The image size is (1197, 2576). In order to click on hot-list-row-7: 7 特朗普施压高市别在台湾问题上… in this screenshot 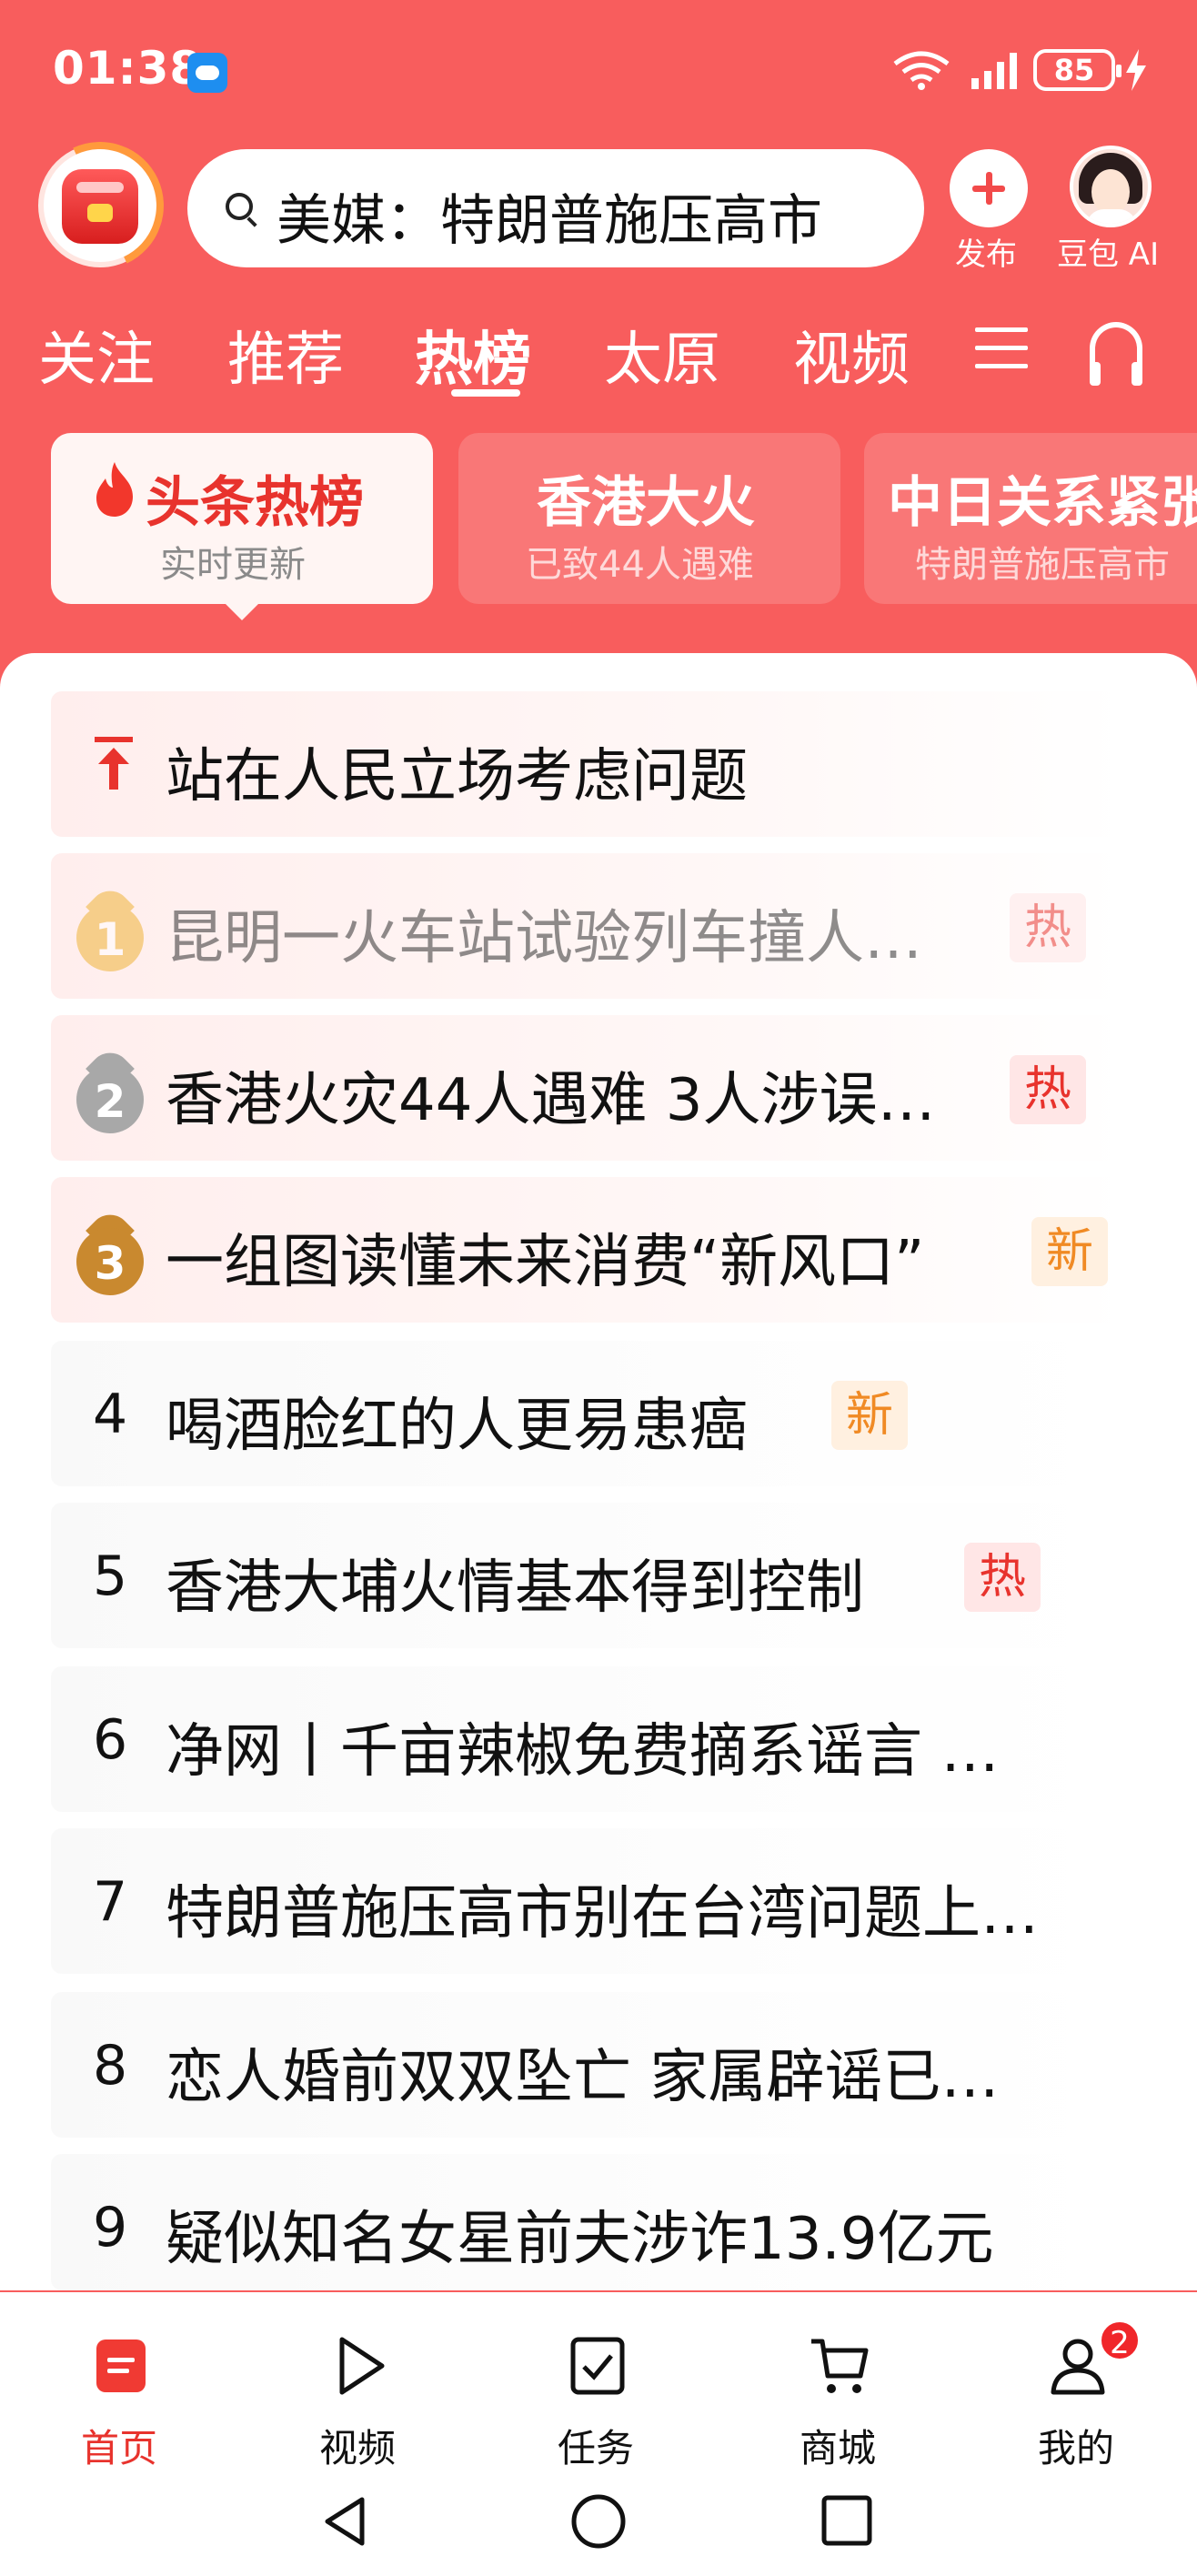, I will do `click(587, 1901)`.